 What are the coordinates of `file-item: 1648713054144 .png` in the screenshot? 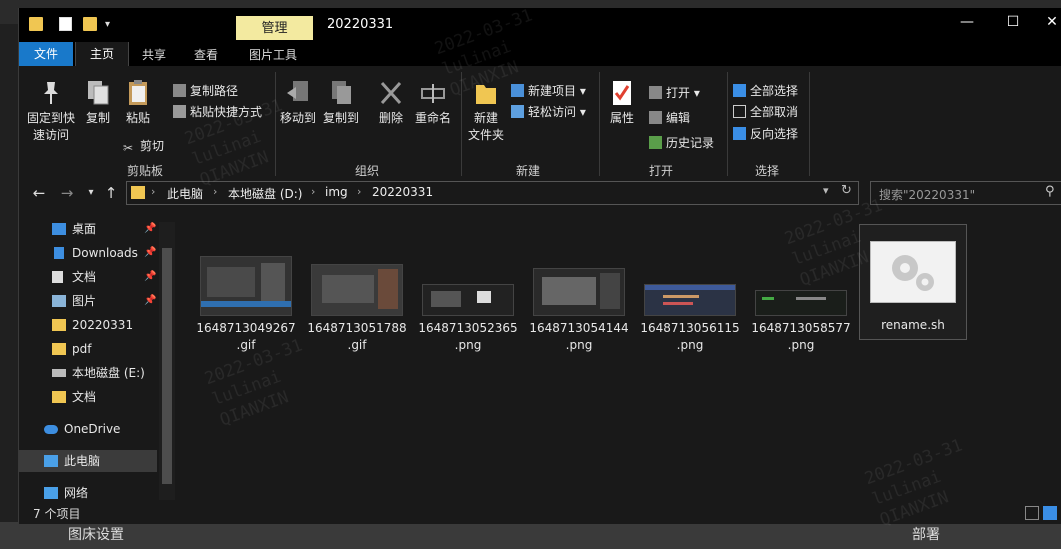 It's located at (579, 305).